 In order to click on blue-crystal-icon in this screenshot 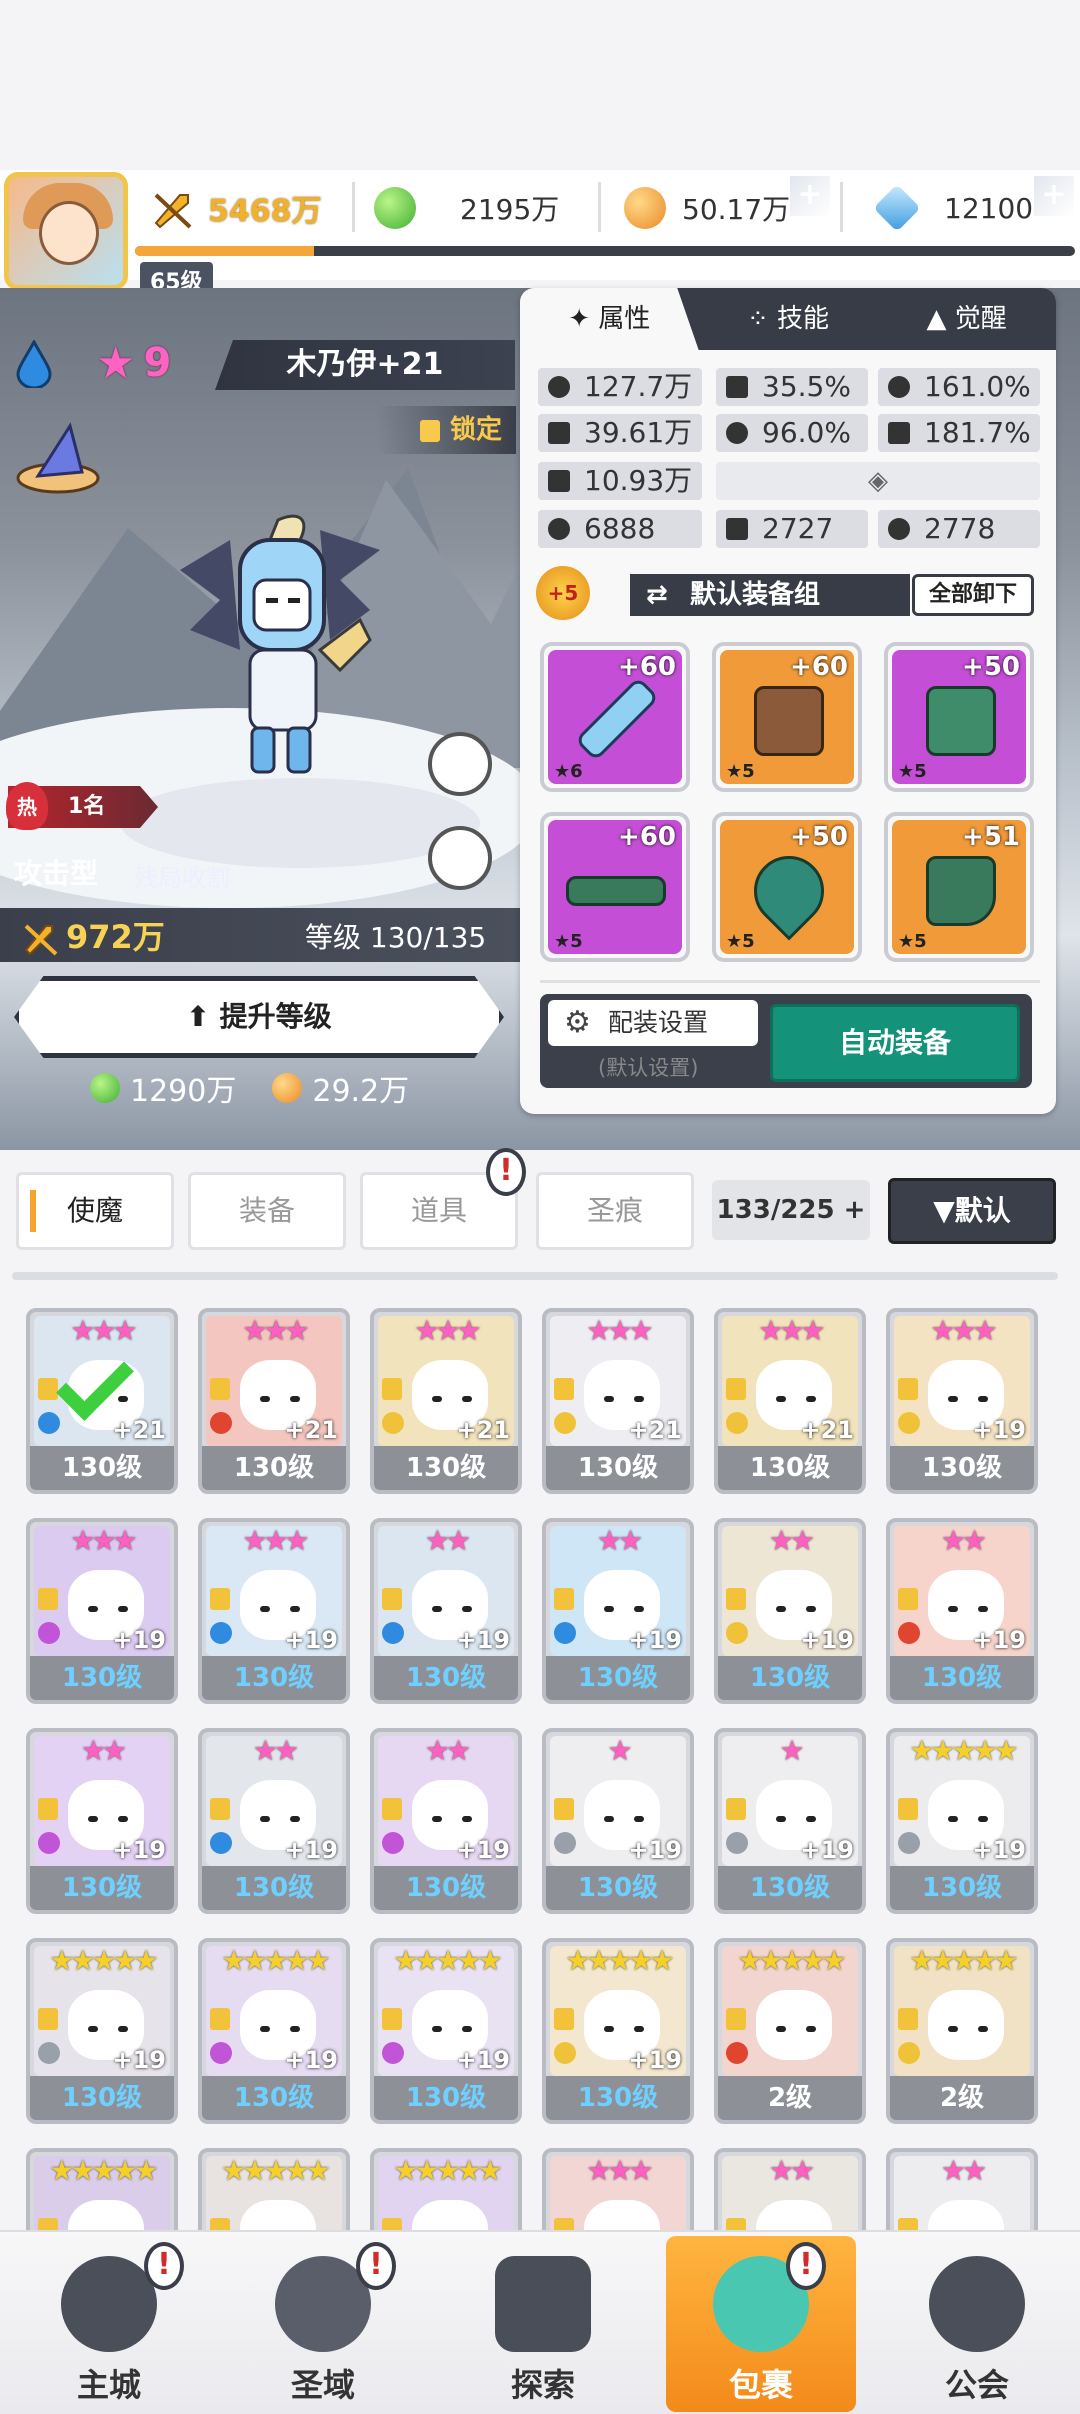, I will do `click(897, 208)`.